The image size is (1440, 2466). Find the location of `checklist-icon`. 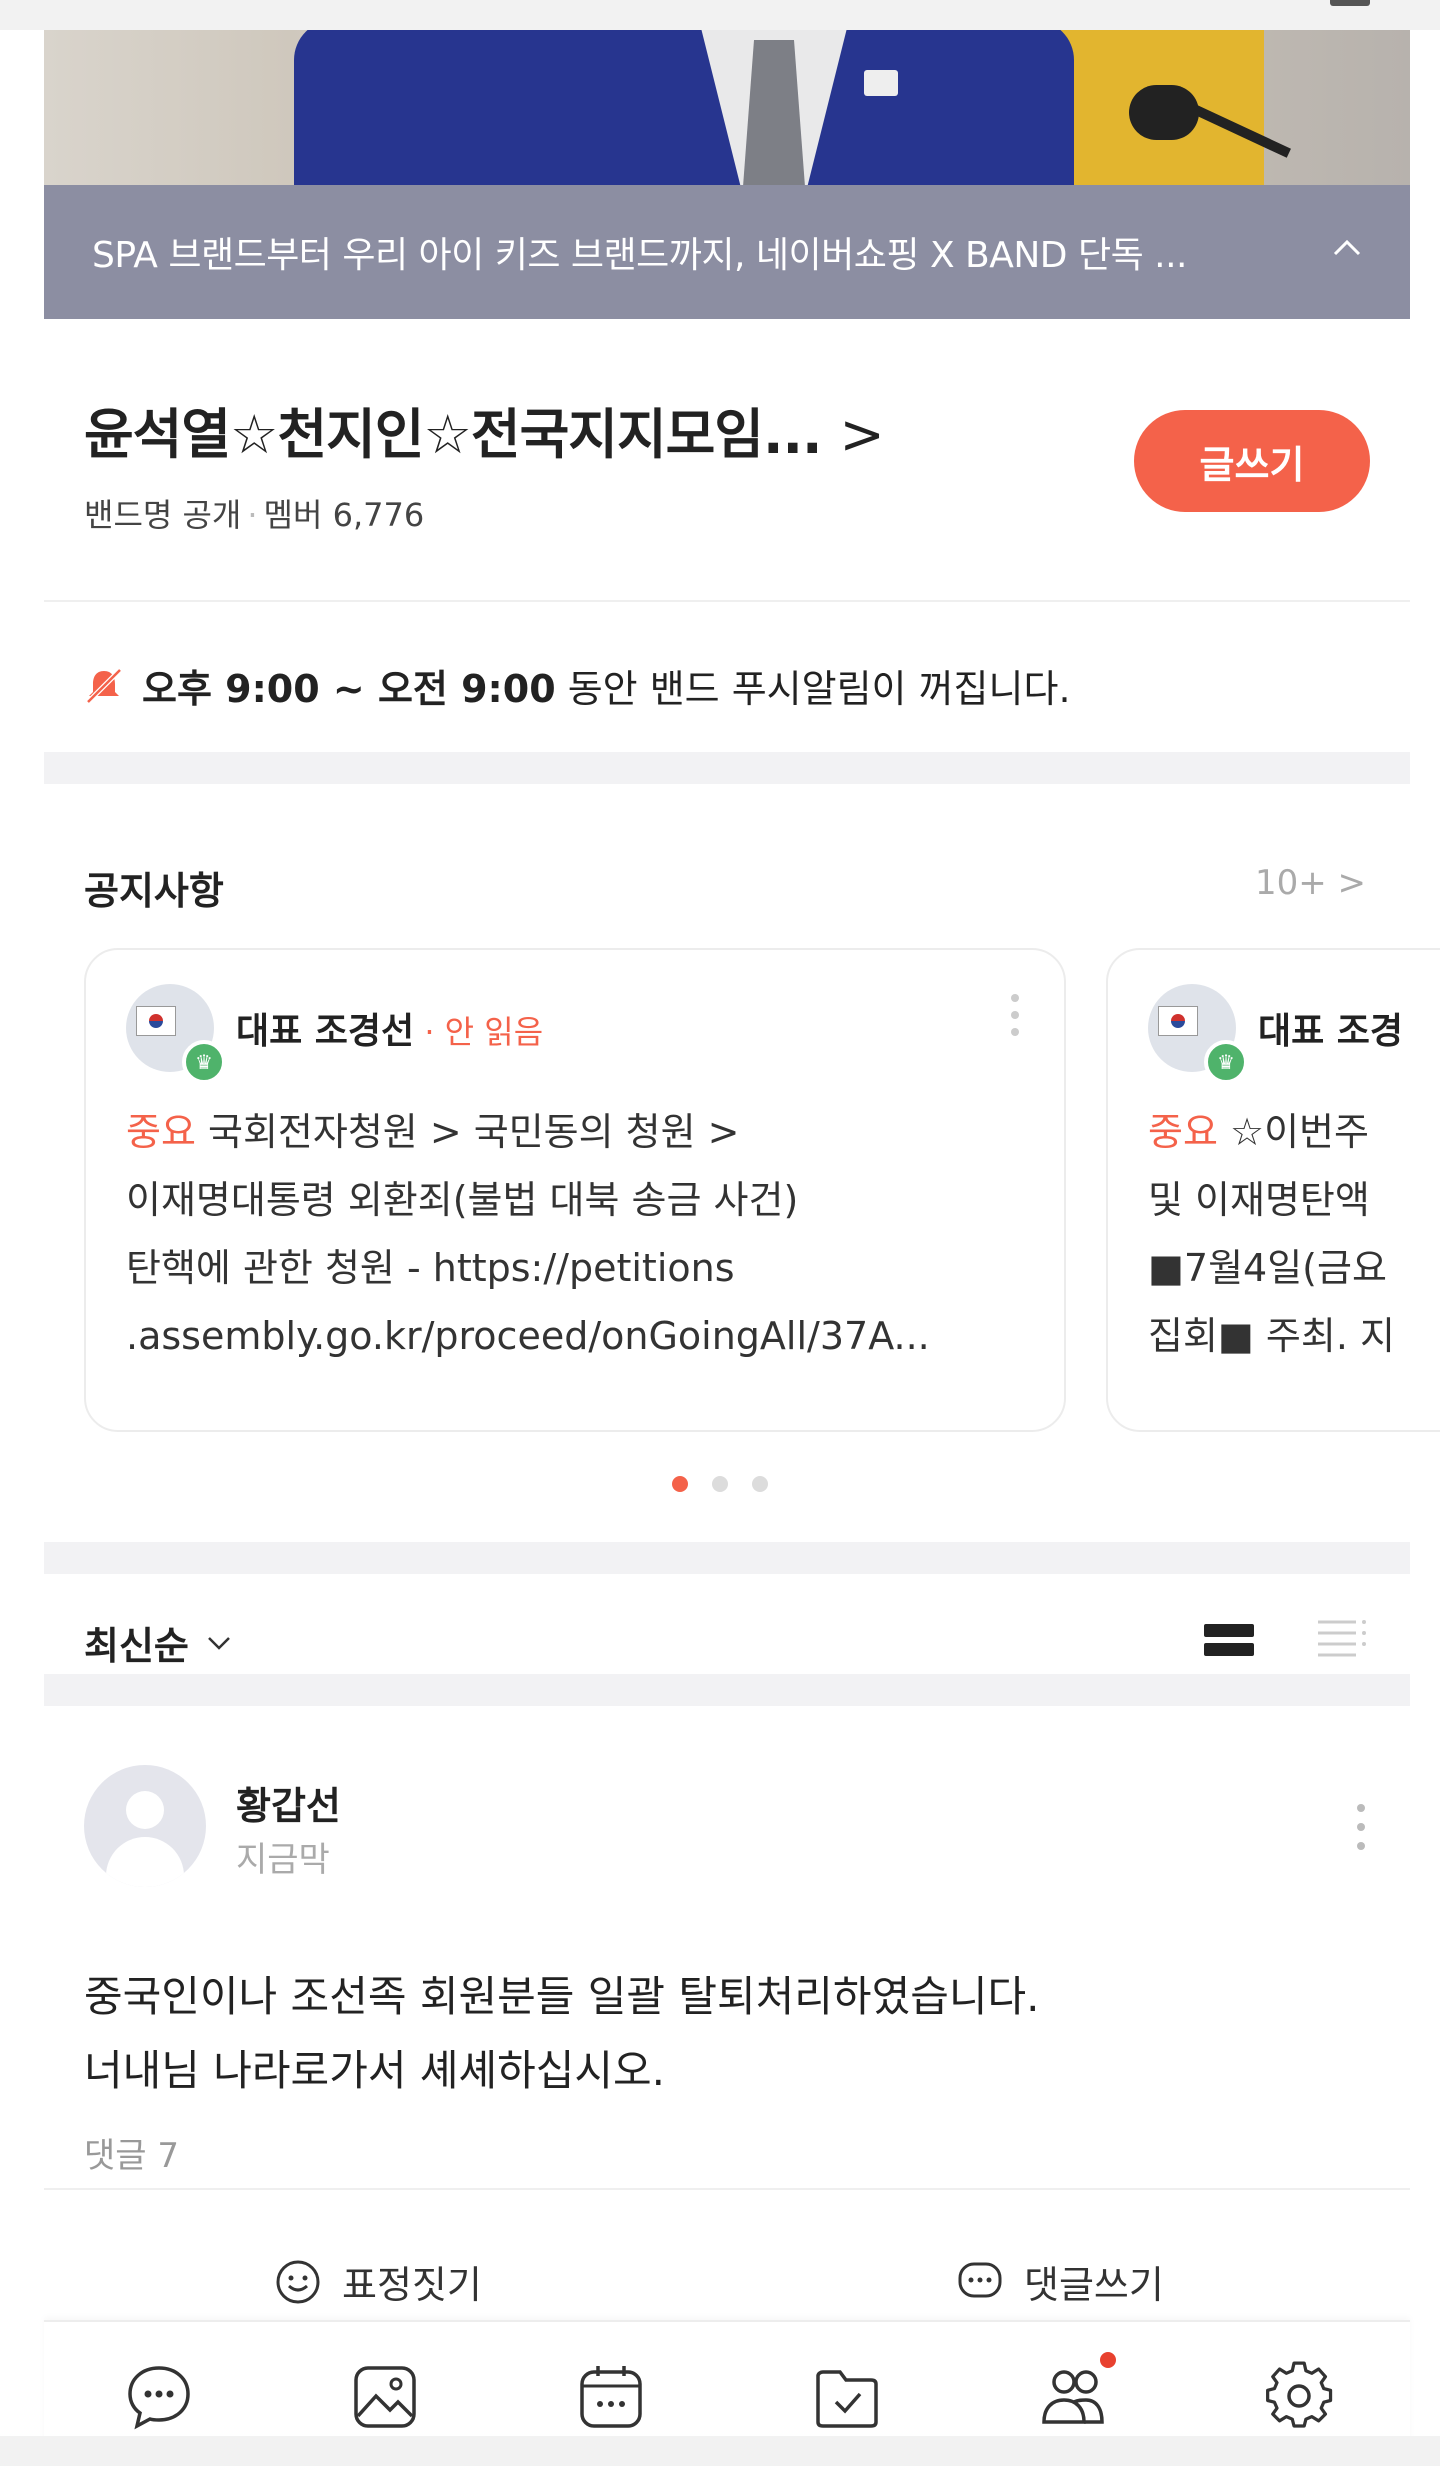

checklist-icon is located at coordinates (847, 2399).